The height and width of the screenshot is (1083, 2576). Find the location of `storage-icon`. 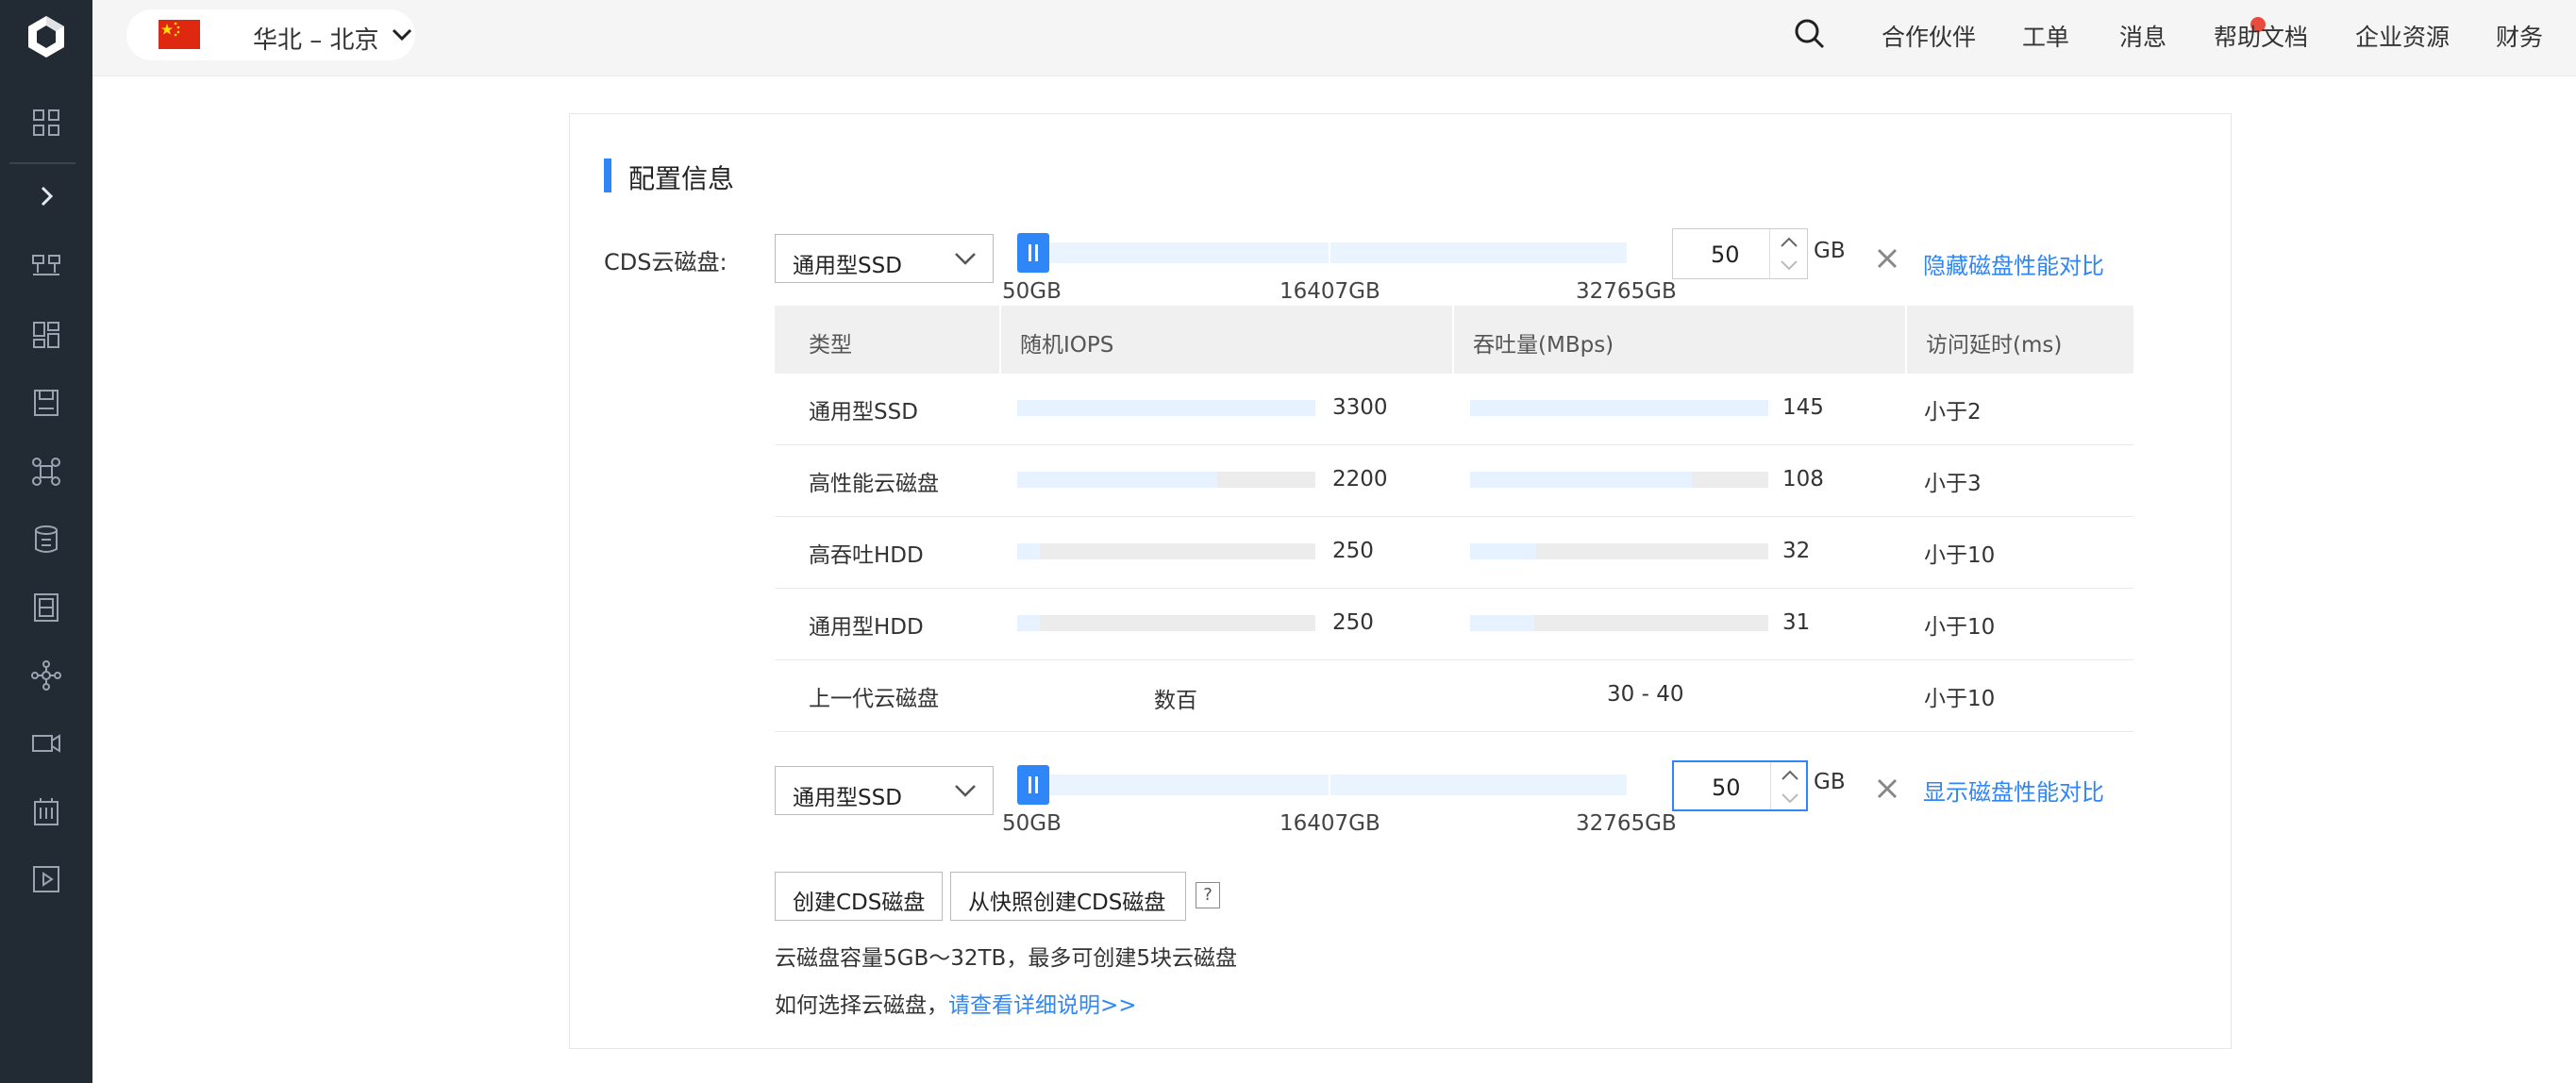

storage-icon is located at coordinates (46, 403).